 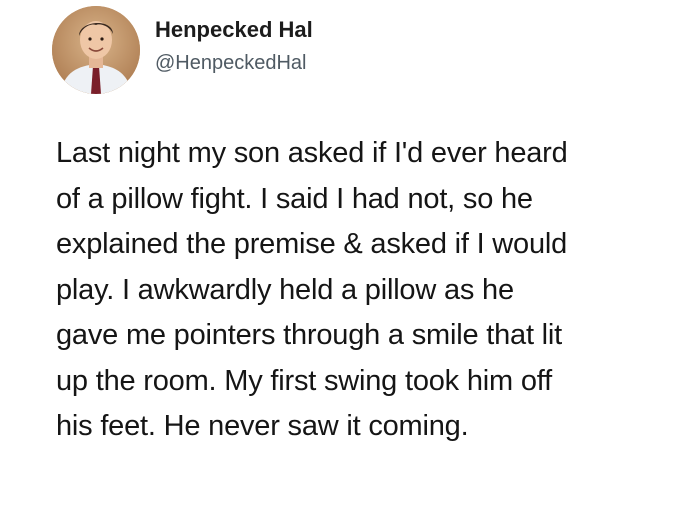 What do you see at coordinates (231, 63) in the screenshot?
I see `author-handle: @HenpeckedHal` at bounding box center [231, 63].